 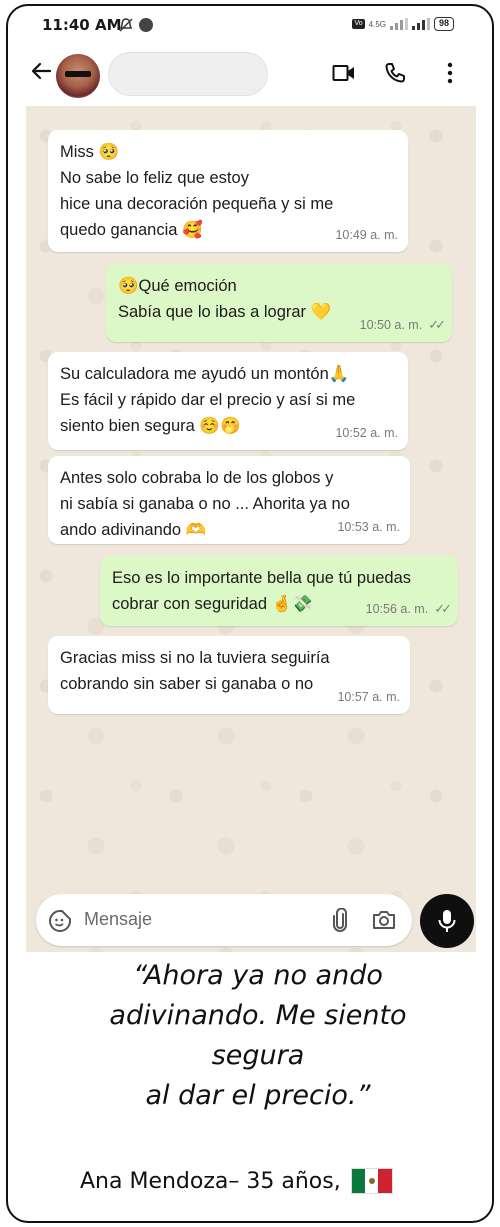 I want to click on mexico-flag-icon, so click(x=371, y=1181).